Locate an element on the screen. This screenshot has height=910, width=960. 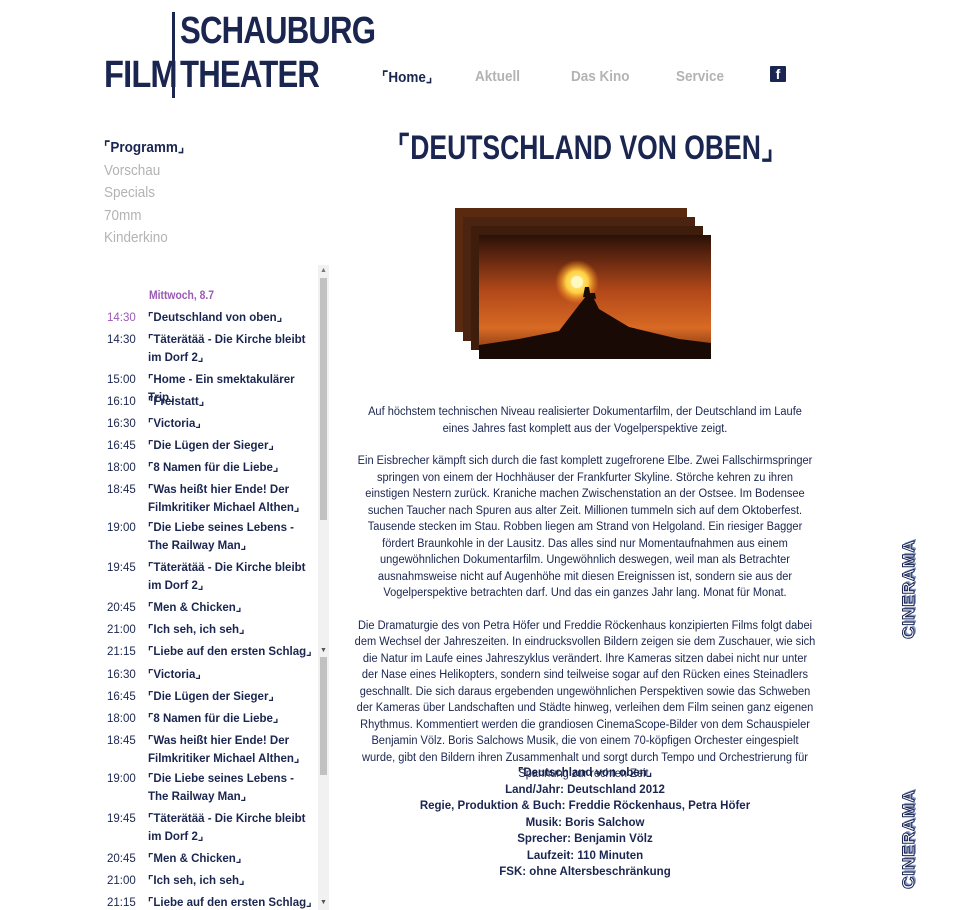
facebook-icon: f is located at coordinates (778, 74).